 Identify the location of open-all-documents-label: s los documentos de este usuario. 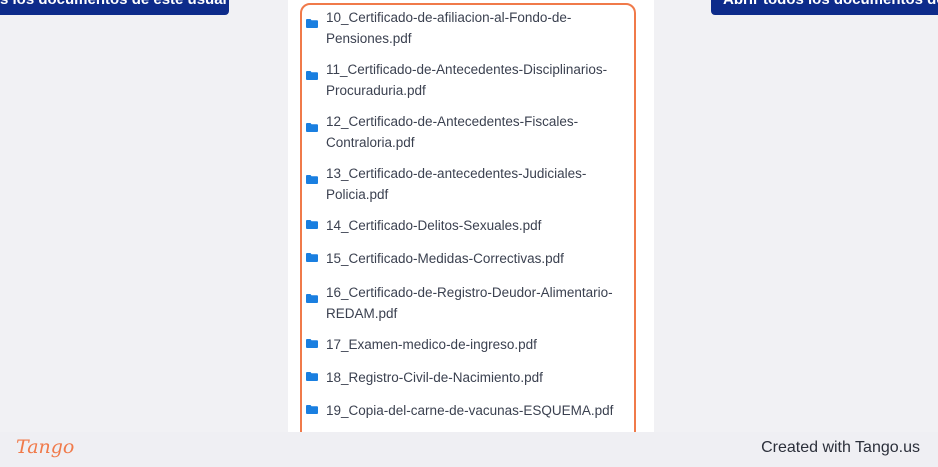
(114, 4).